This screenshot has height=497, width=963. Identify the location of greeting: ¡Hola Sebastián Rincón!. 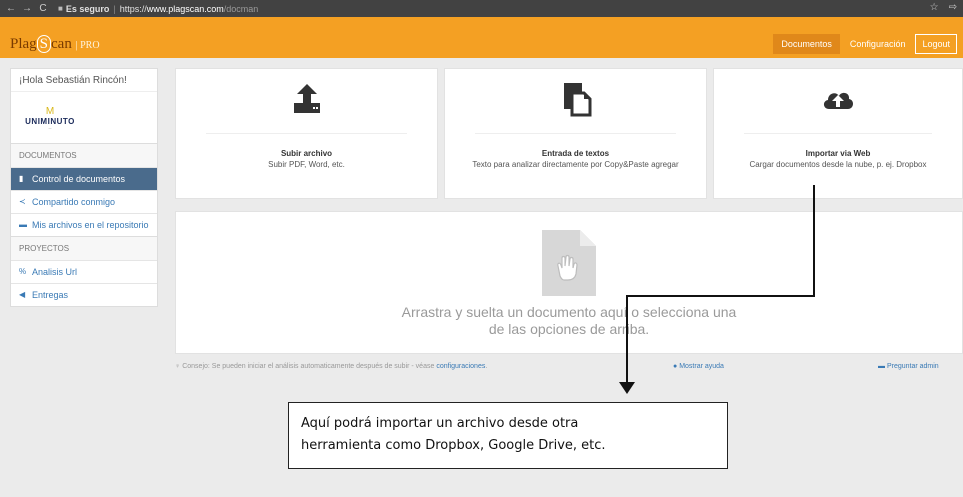
(73, 80).